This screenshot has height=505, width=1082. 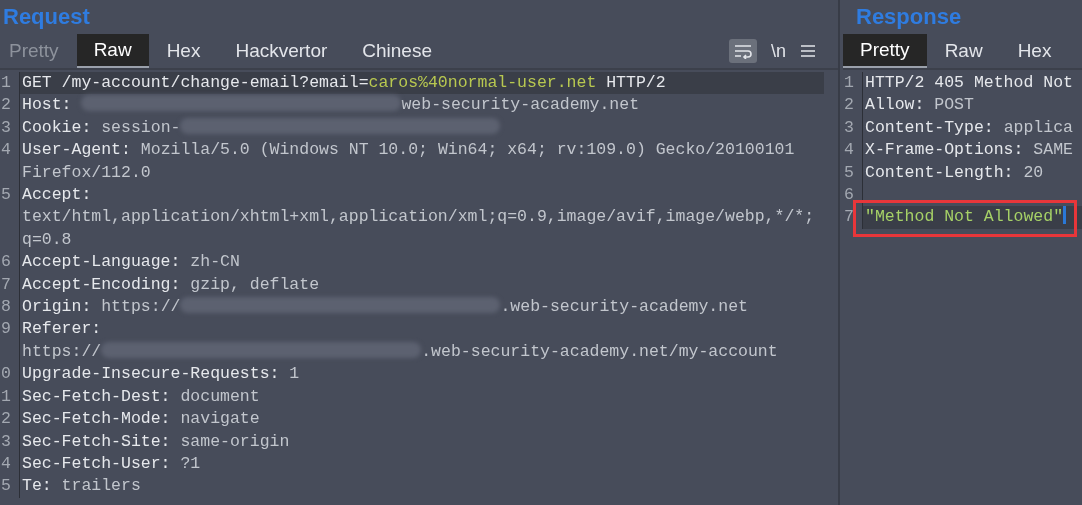 I want to click on code-text: User-Agent:, so click(x=77, y=150).